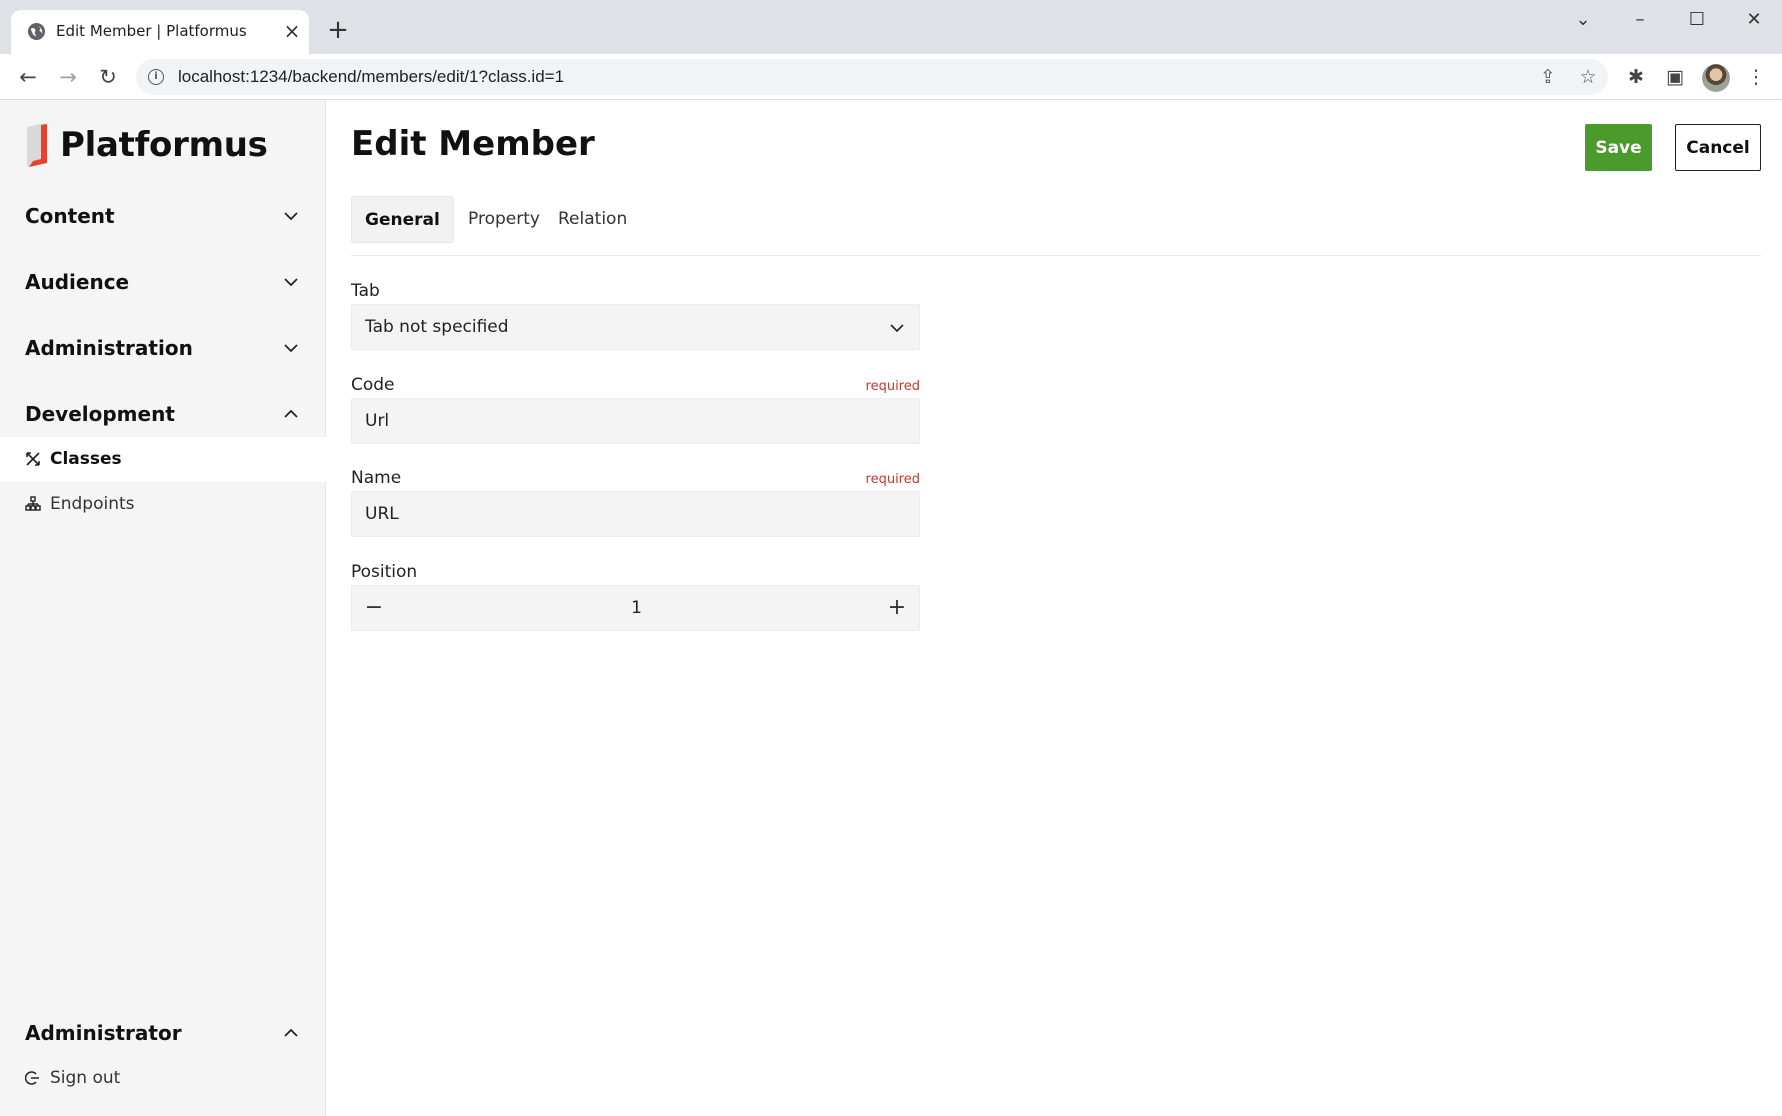  What do you see at coordinates (384, 572) in the screenshot?
I see `position-field-label: Position` at bounding box center [384, 572].